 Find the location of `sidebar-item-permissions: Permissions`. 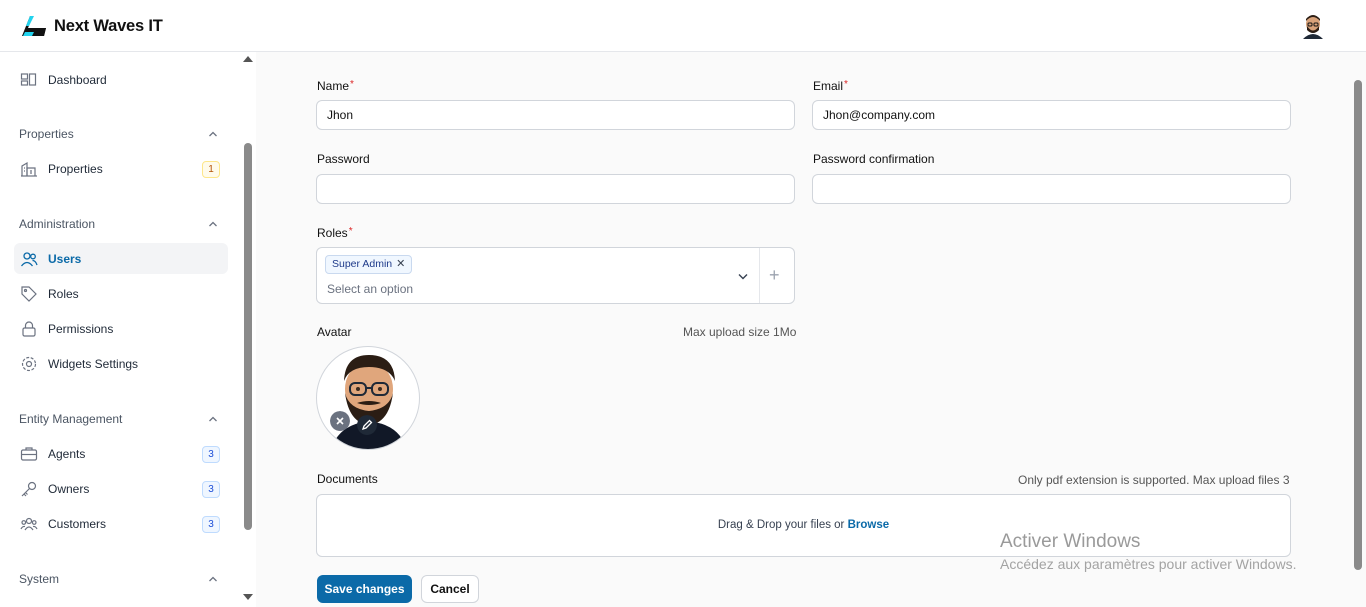

sidebar-item-permissions: Permissions is located at coordinates (121, 328).